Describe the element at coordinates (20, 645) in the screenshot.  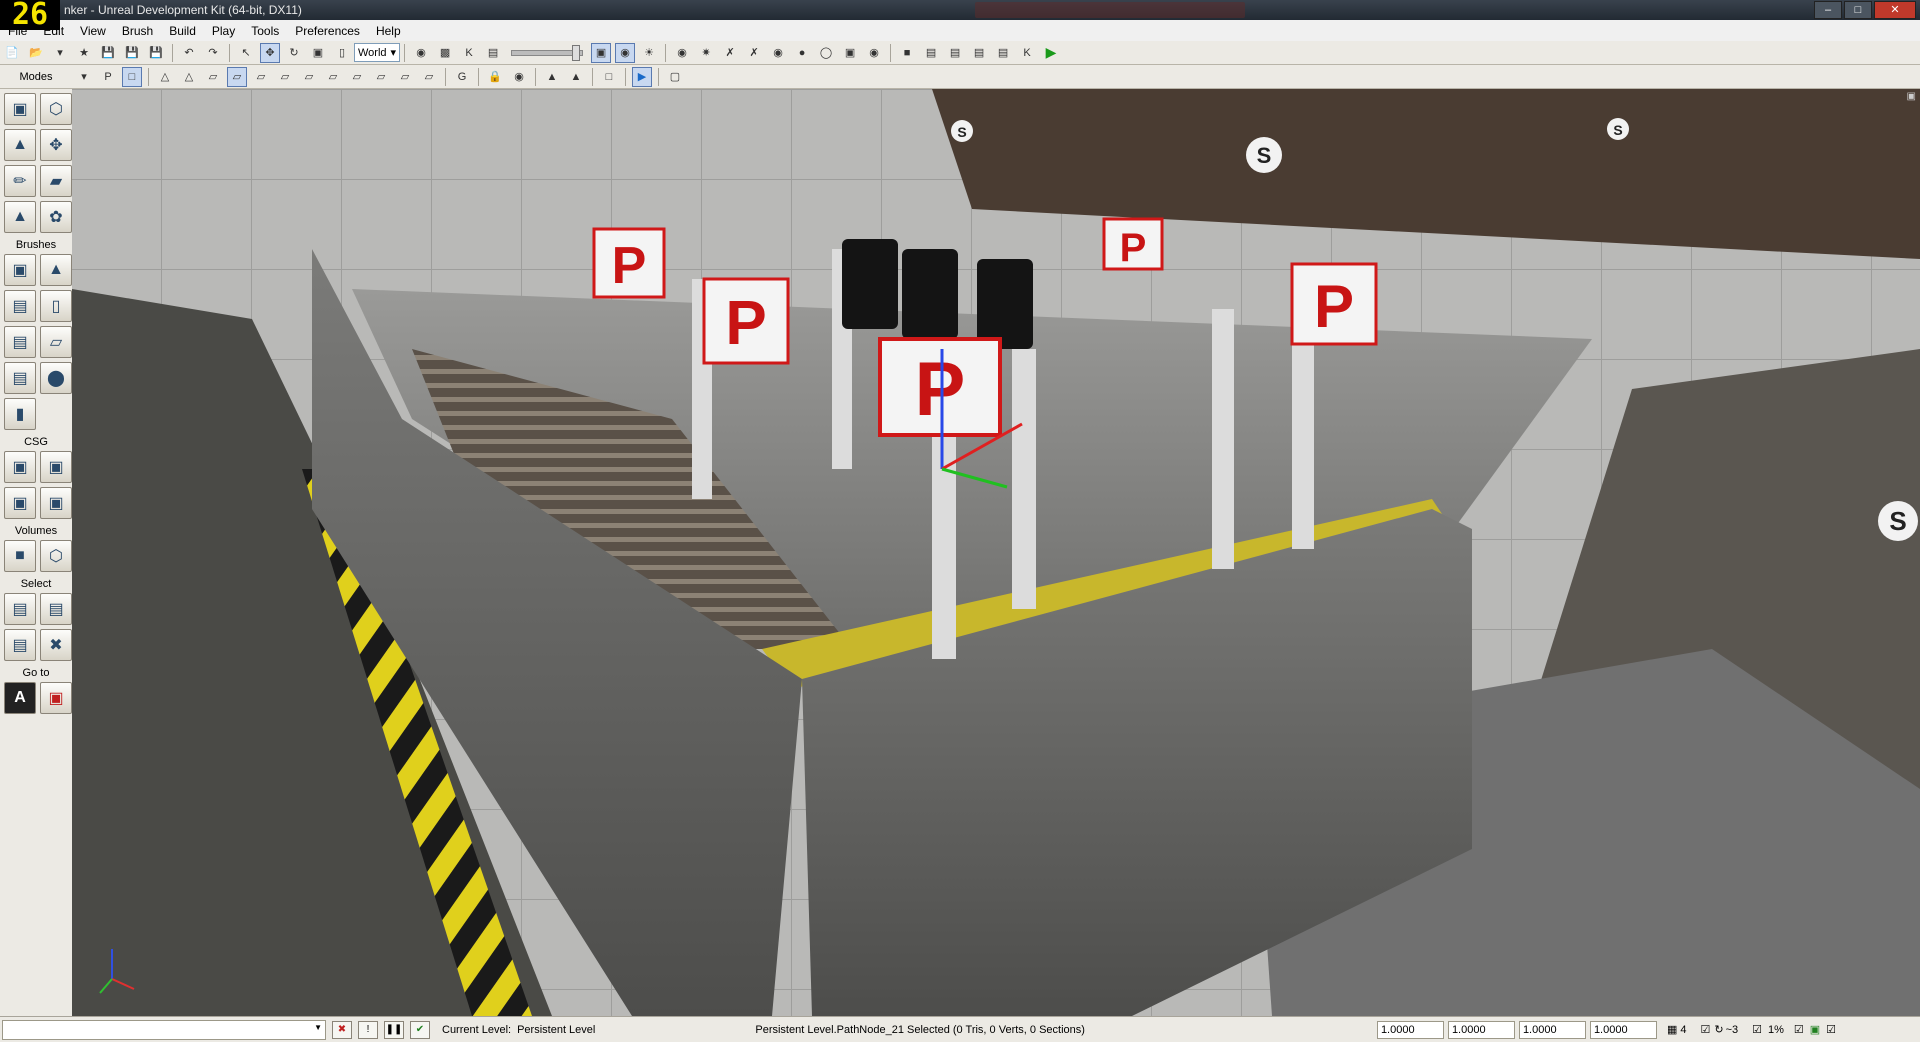
I see `select-invert-icon: ▤` at that location.